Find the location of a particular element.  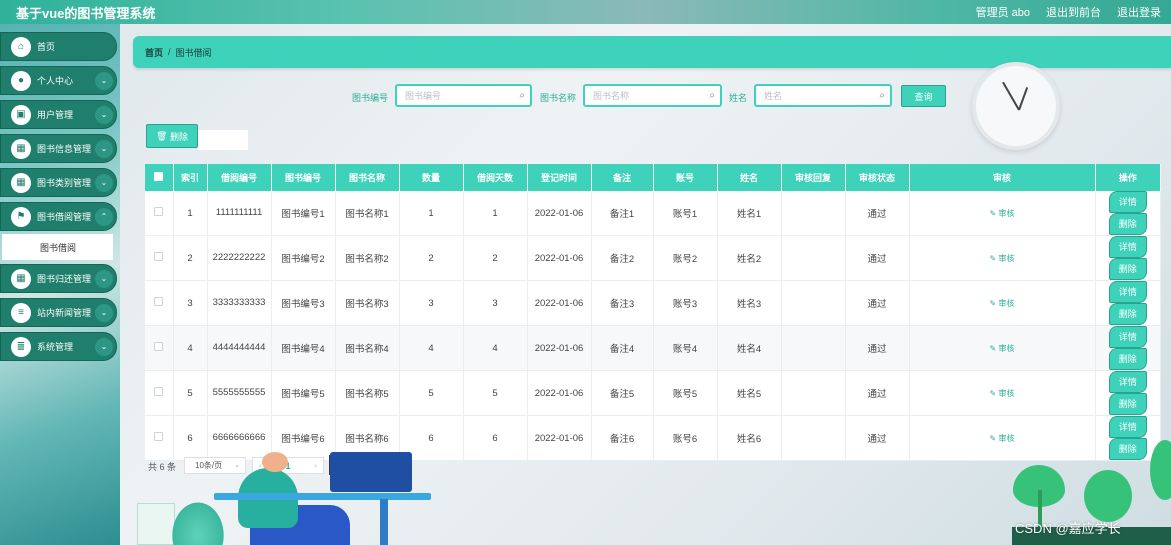

sidebar-item-book-info: ▦ 图书信息管理 ⌄ is located at coordinates (58, 148).